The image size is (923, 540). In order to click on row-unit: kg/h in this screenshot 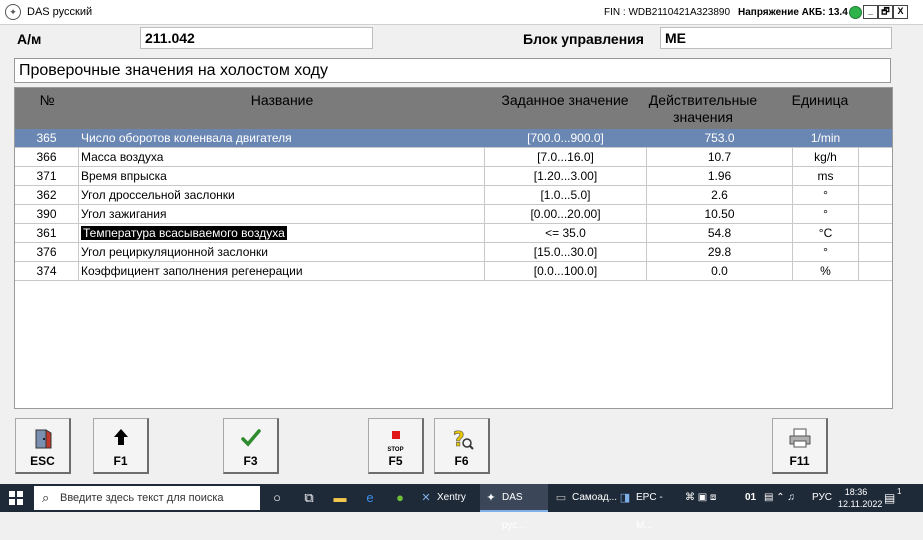, I will do `click(826, 157)`.